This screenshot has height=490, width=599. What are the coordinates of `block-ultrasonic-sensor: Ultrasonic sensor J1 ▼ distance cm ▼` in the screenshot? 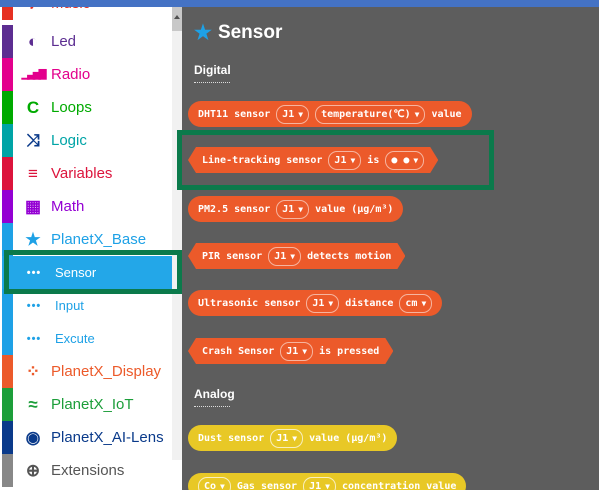 It's located at (315, 303).